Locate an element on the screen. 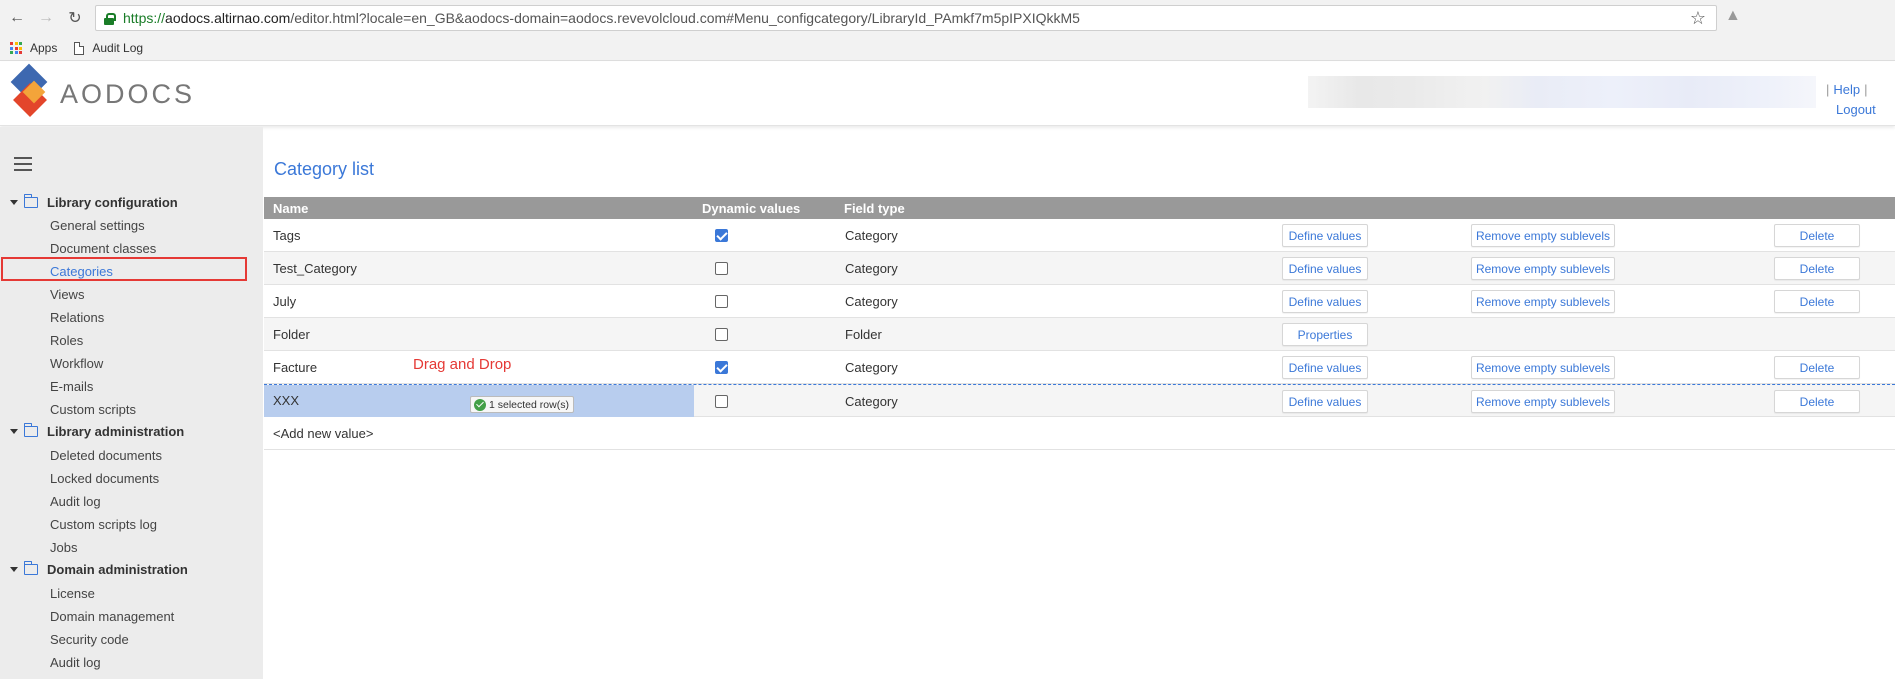 This screenshot has width=1895, height=679. aodocs-logo: AODOCS is located at coordinates (102, 91).